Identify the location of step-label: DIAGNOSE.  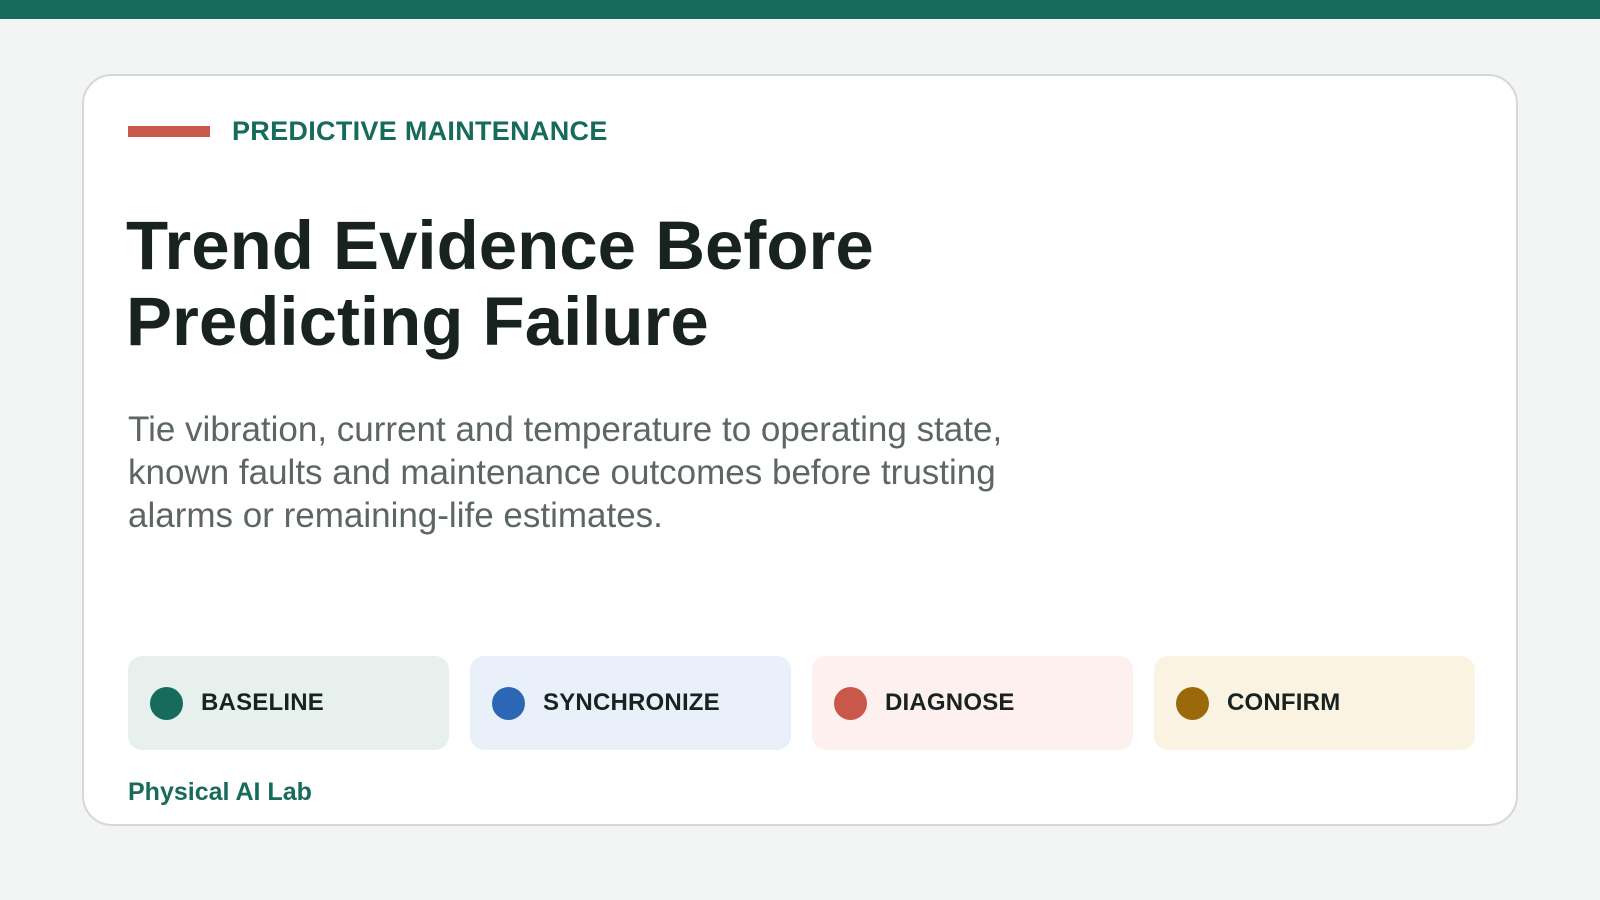
(950, 702).